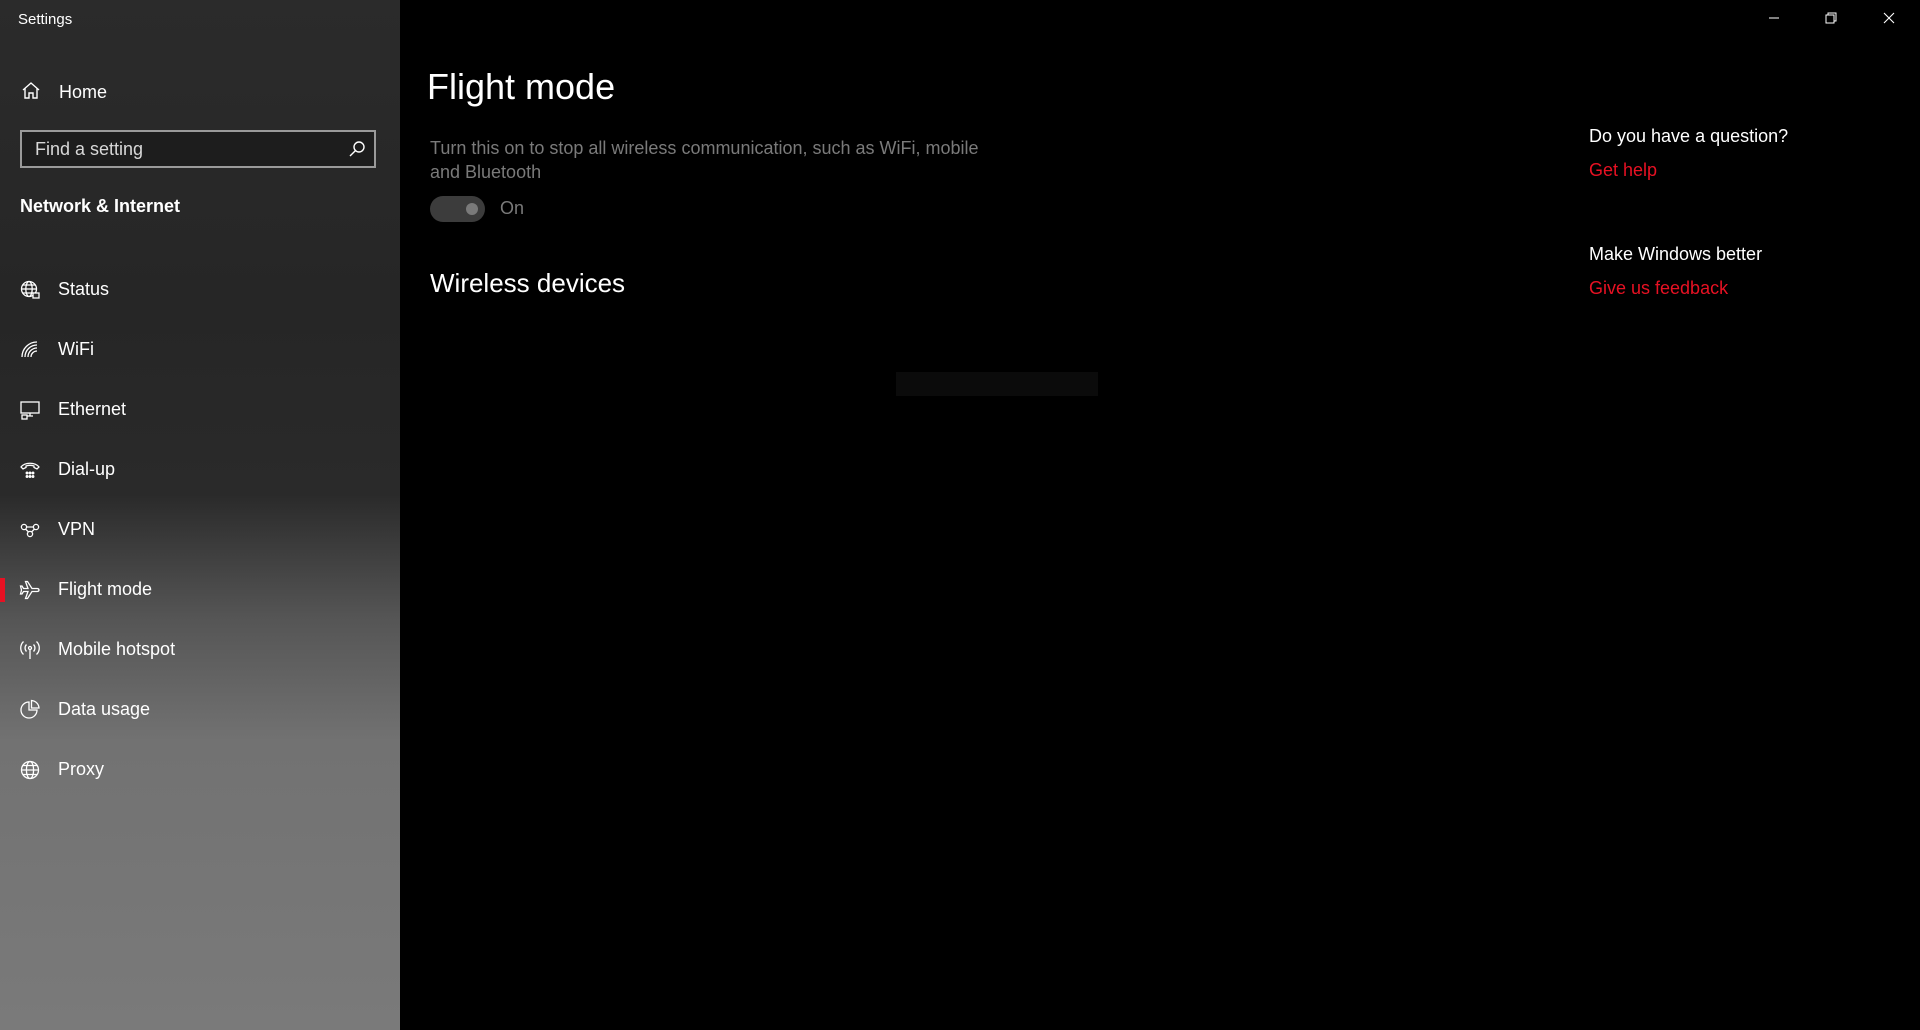 The width and height of the screenshot is (1920, 1030). Describe the element at coordinates (200, 92) in the screenshot. I see `home-button: Home` at that location.